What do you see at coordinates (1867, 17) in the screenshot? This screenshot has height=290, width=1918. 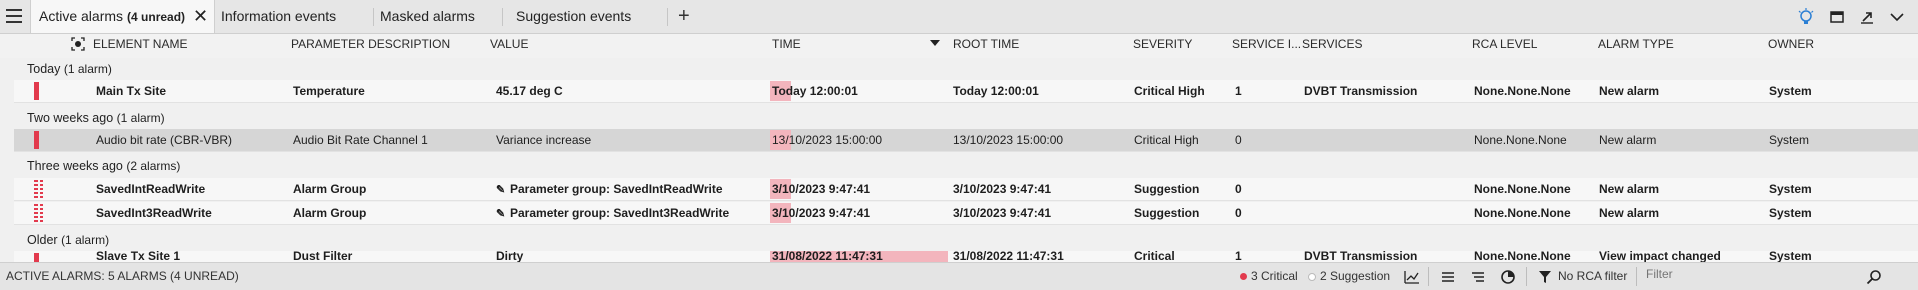 I see `pop-out-icon` at bounding box center [1867, 17].